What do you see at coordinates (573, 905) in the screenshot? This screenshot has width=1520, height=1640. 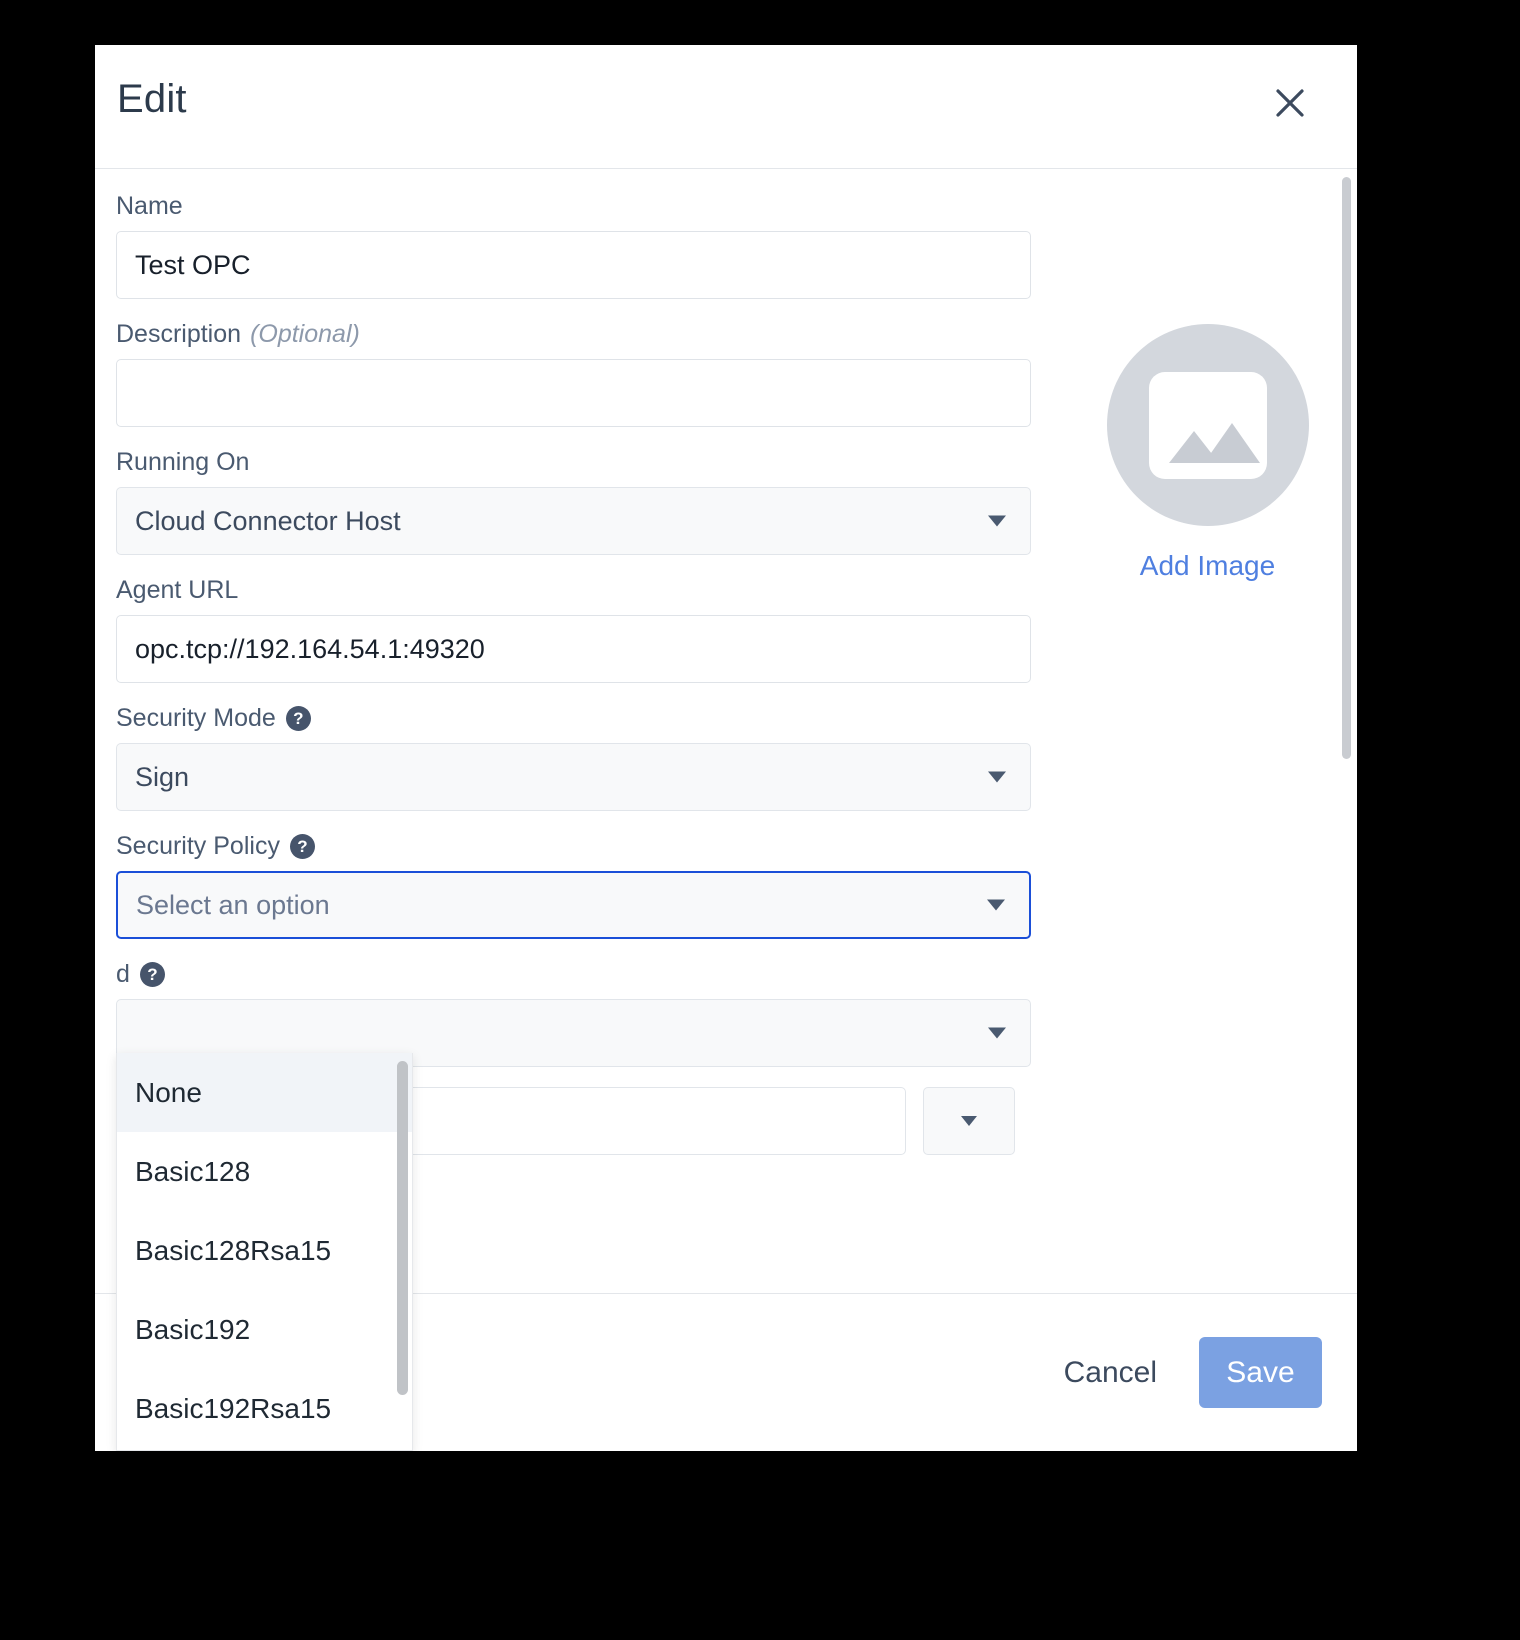 I see `security-policy-select: Select an option` at bounding box center [573, 905].